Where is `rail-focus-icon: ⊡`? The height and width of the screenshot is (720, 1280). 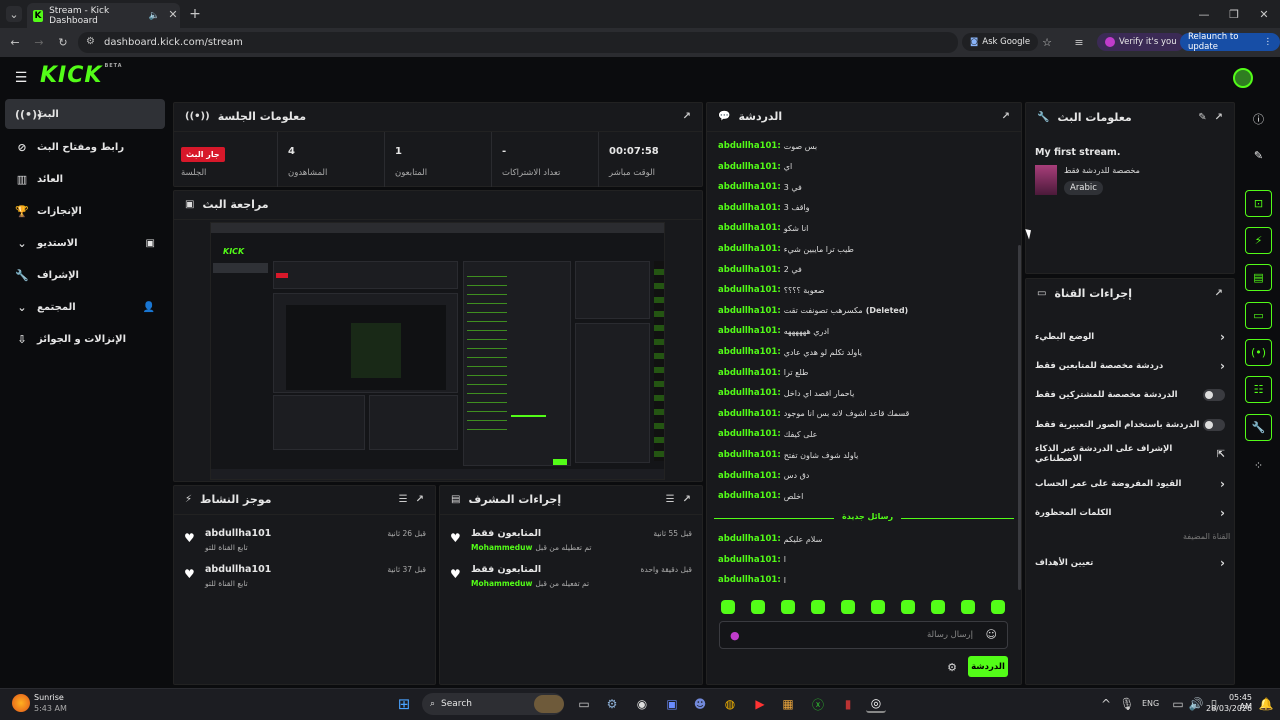 rail-focus-icon: ⊡ is located at coordinates (1258, 203).